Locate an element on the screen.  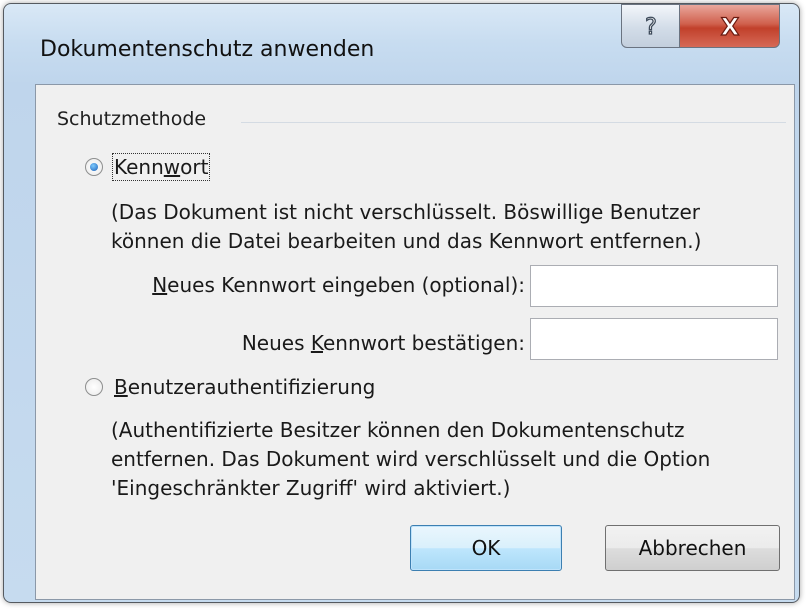
radio-selected-dot is located at coordinates (94, 167).